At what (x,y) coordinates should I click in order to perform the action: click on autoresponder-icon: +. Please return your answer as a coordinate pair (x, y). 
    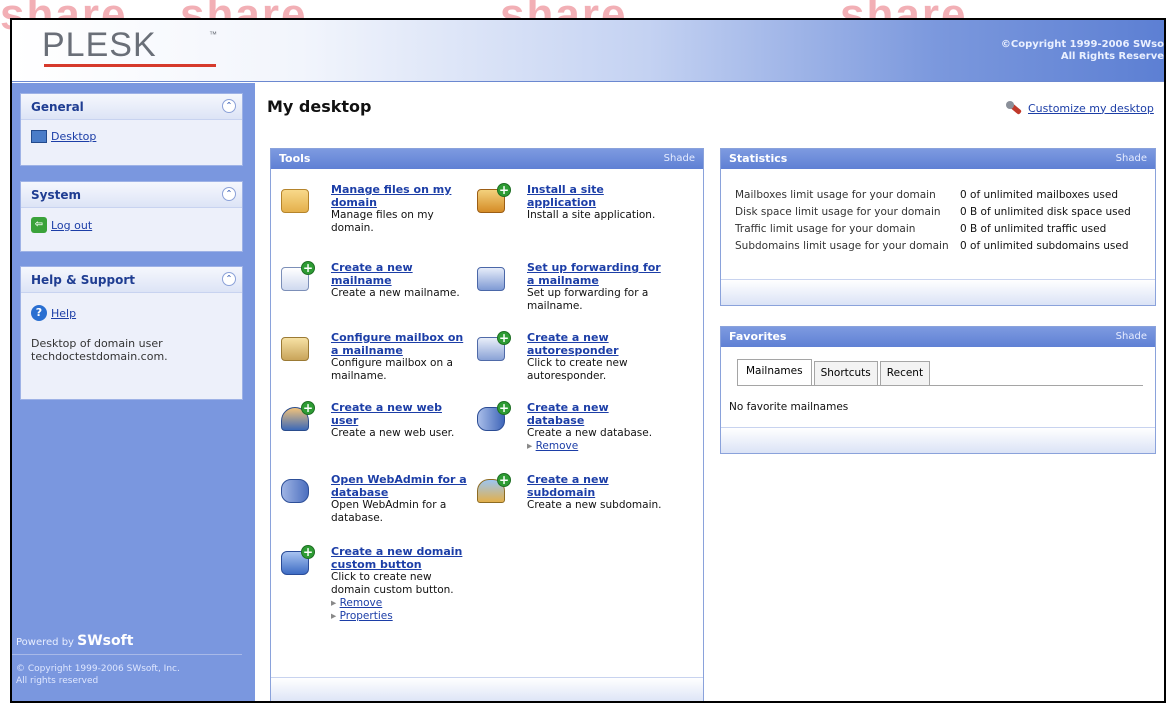
    Looking at the image, I should click on (493, 349).